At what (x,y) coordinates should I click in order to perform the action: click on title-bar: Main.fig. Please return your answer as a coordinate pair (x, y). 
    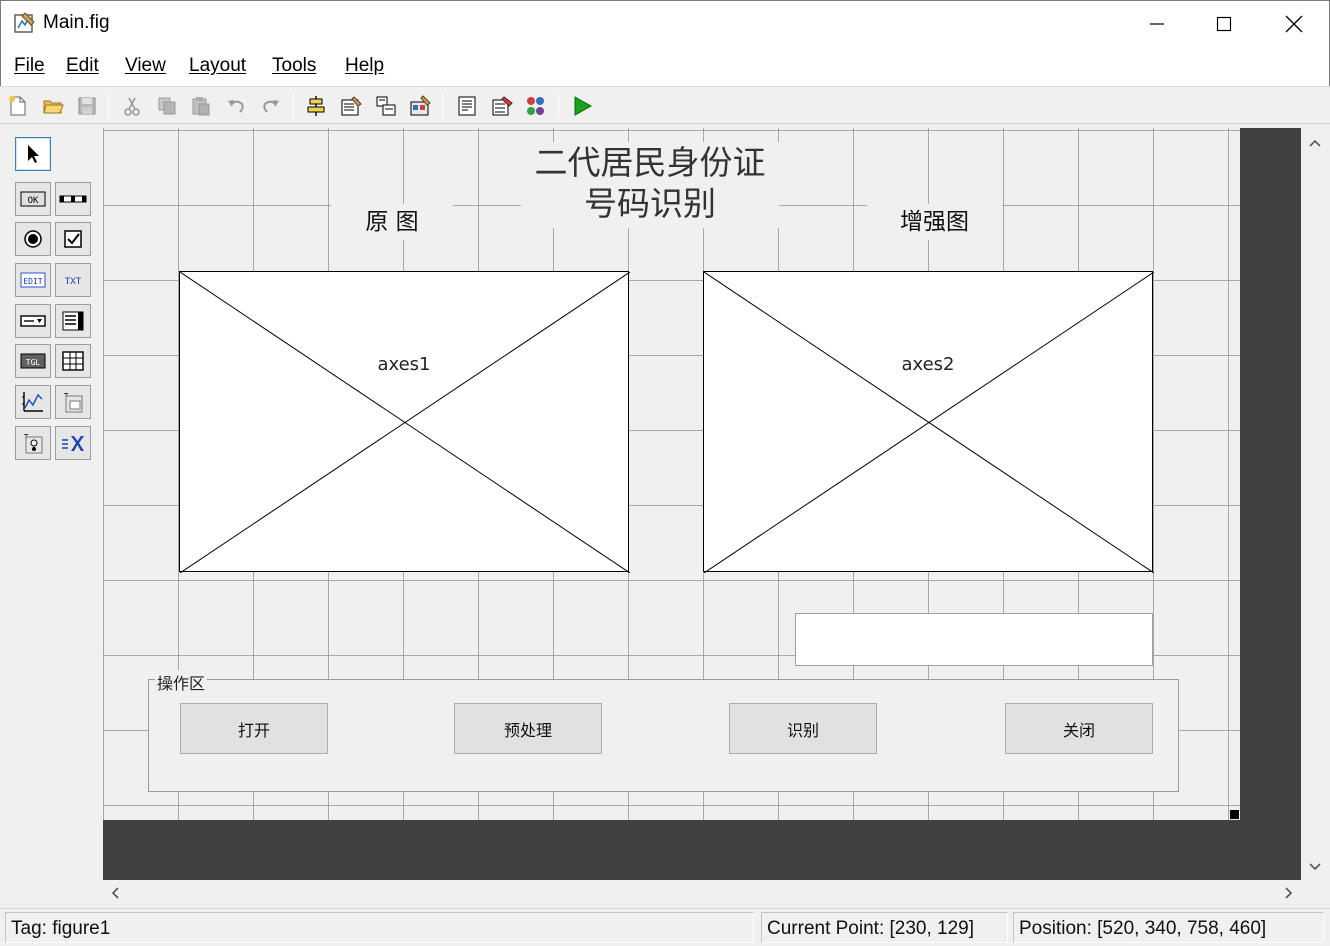
    Looking at the image, I should click on (665, 23).